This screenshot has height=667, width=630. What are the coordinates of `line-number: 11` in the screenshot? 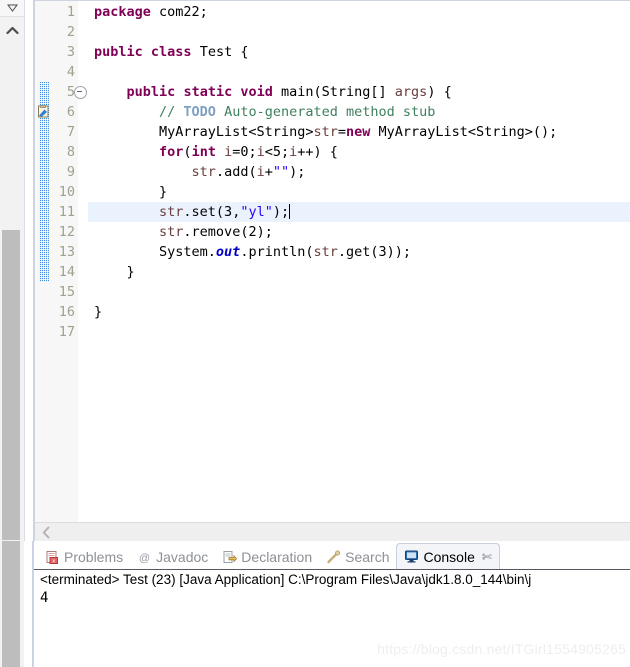 It's located at (66, 212).